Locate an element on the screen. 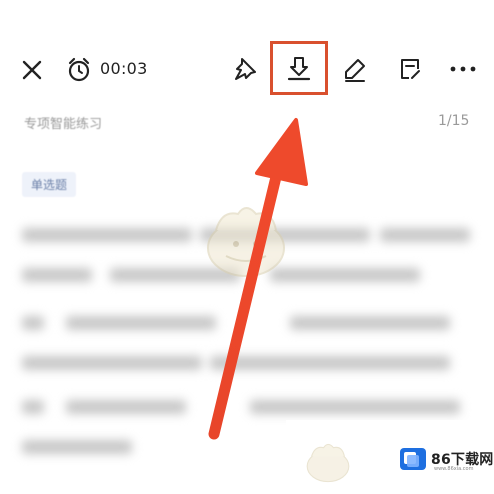  watermark-mascot-small-icon is located at coordinates (328, 463).